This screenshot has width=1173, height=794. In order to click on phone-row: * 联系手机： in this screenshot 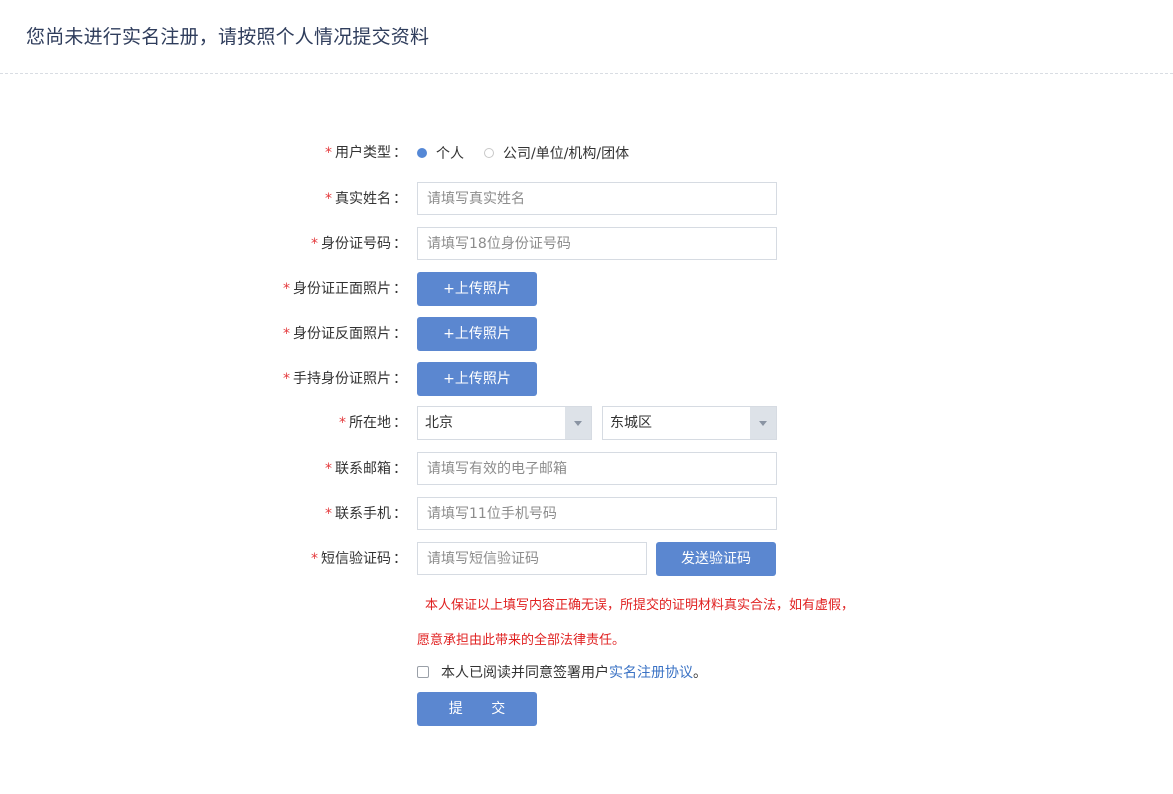, I will do `click(586, 514)`.